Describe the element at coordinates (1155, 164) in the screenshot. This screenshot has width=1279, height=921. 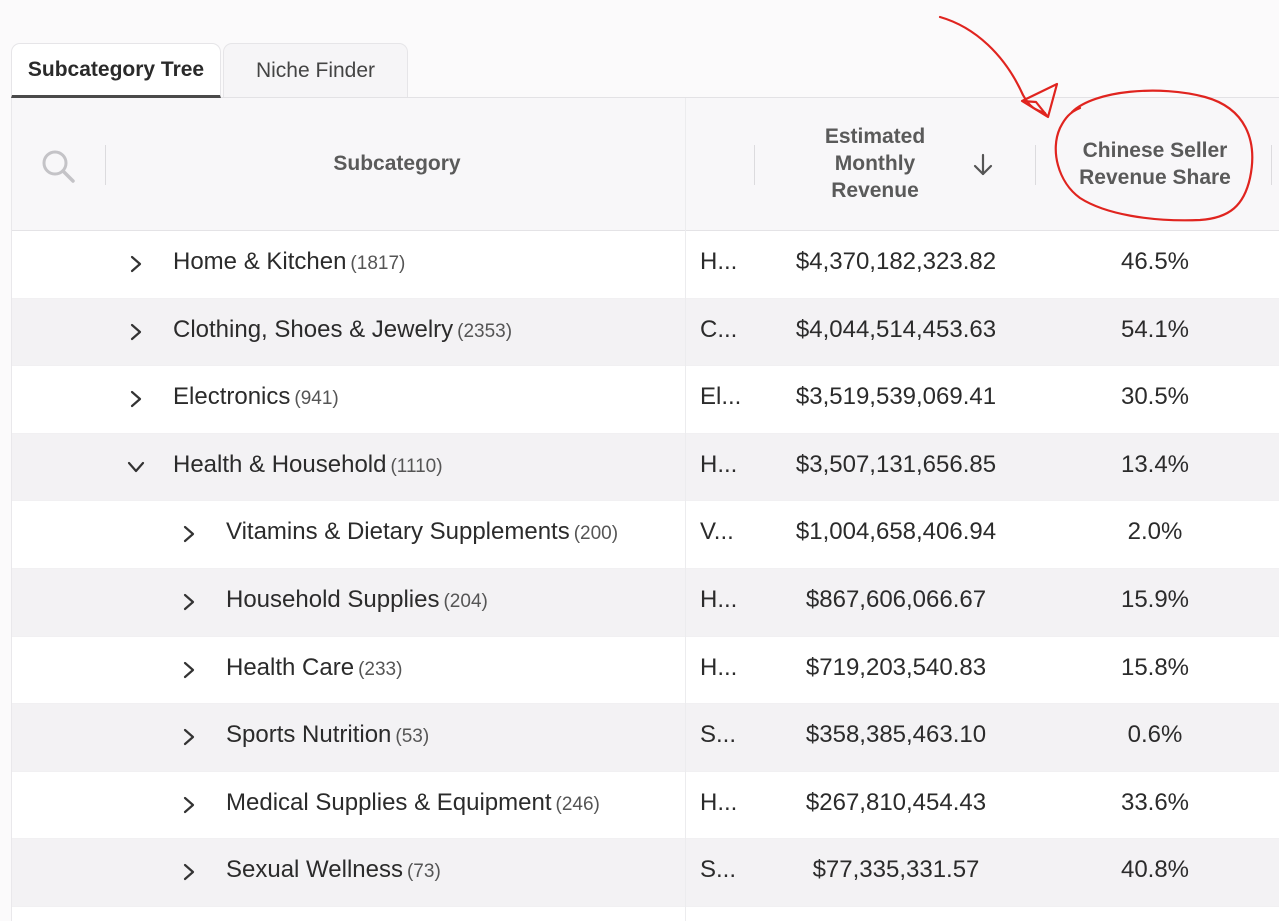
I see `header-chinese-seller-revenue-share: Chinese Seller Revenue Share` at that location.